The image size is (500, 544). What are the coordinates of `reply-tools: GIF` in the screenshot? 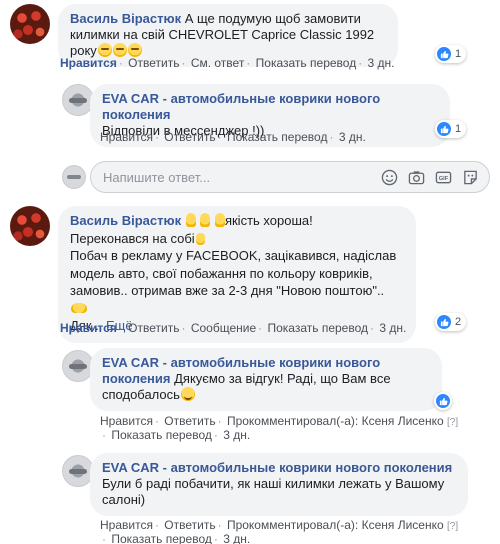 It's located at (430, 177).